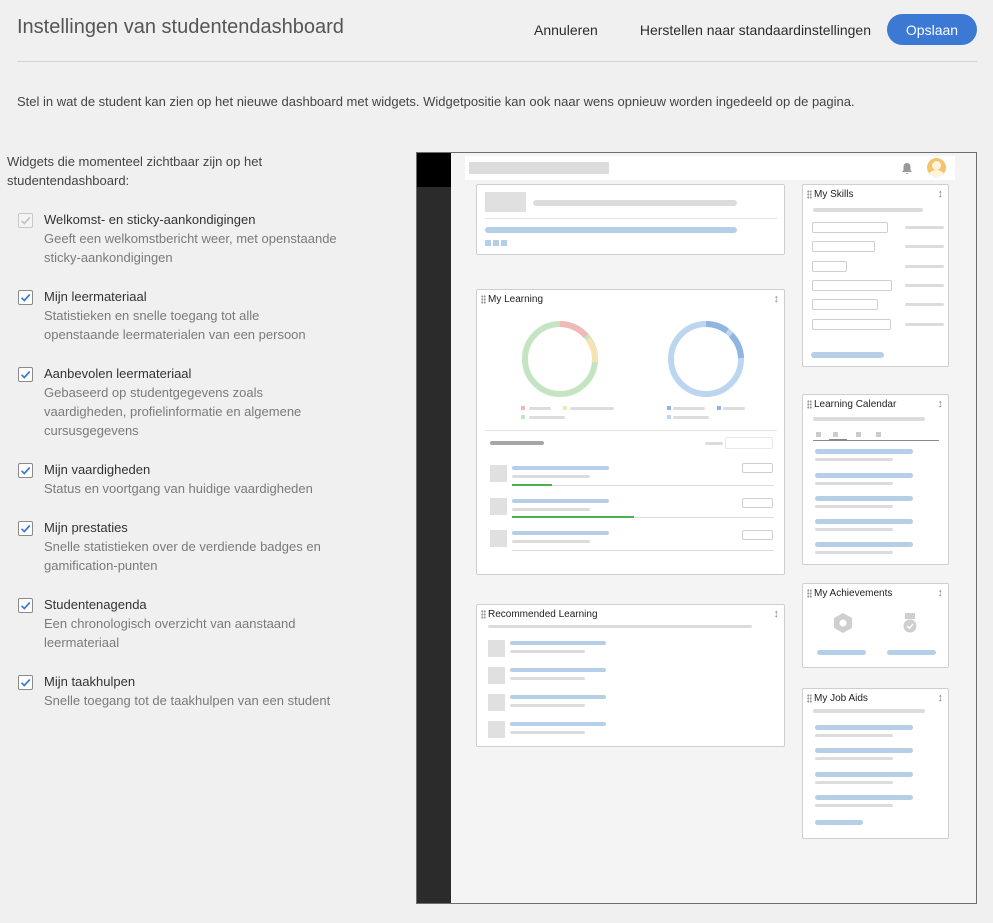  Describe the element at coordinates (875, 625) in the screenshot. I see `preview-my-achievements-card: My Achievements ↕` at that location.